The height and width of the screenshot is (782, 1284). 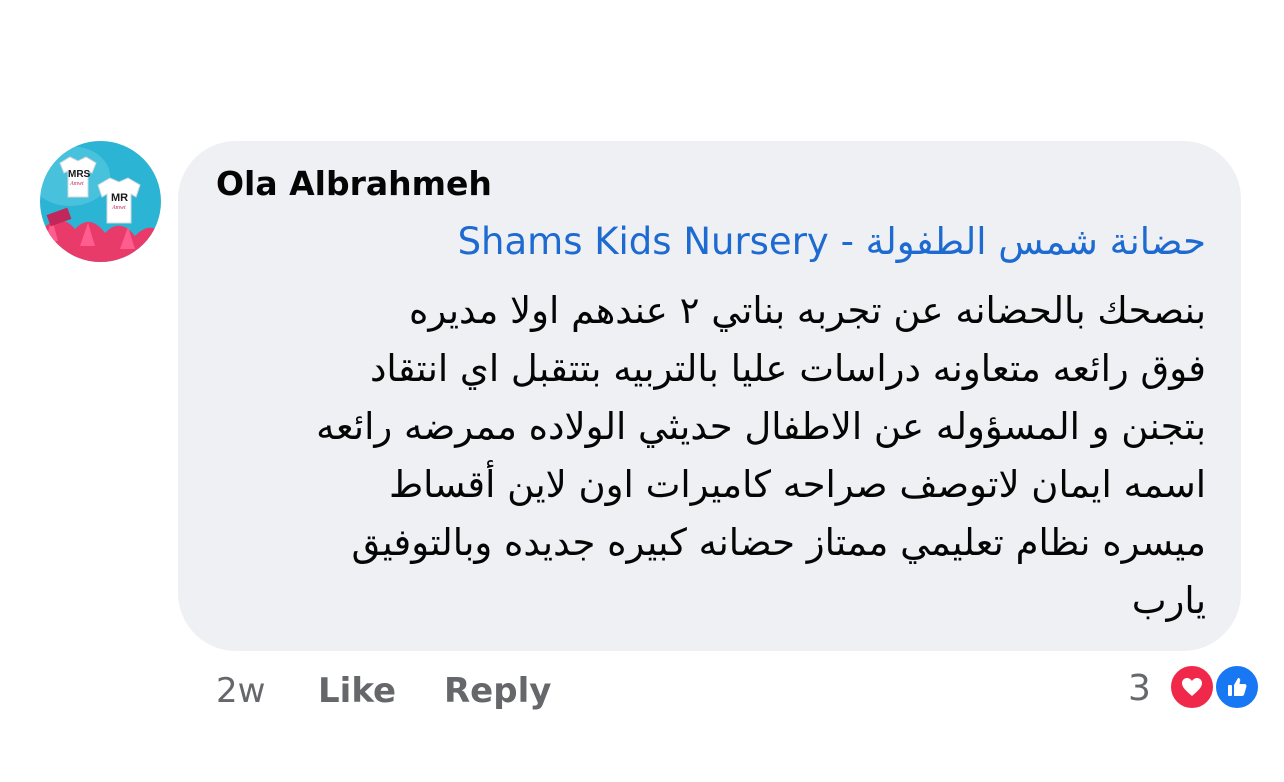 I want to click on comment-timestamp: 2w, so click(x=240, y=691).